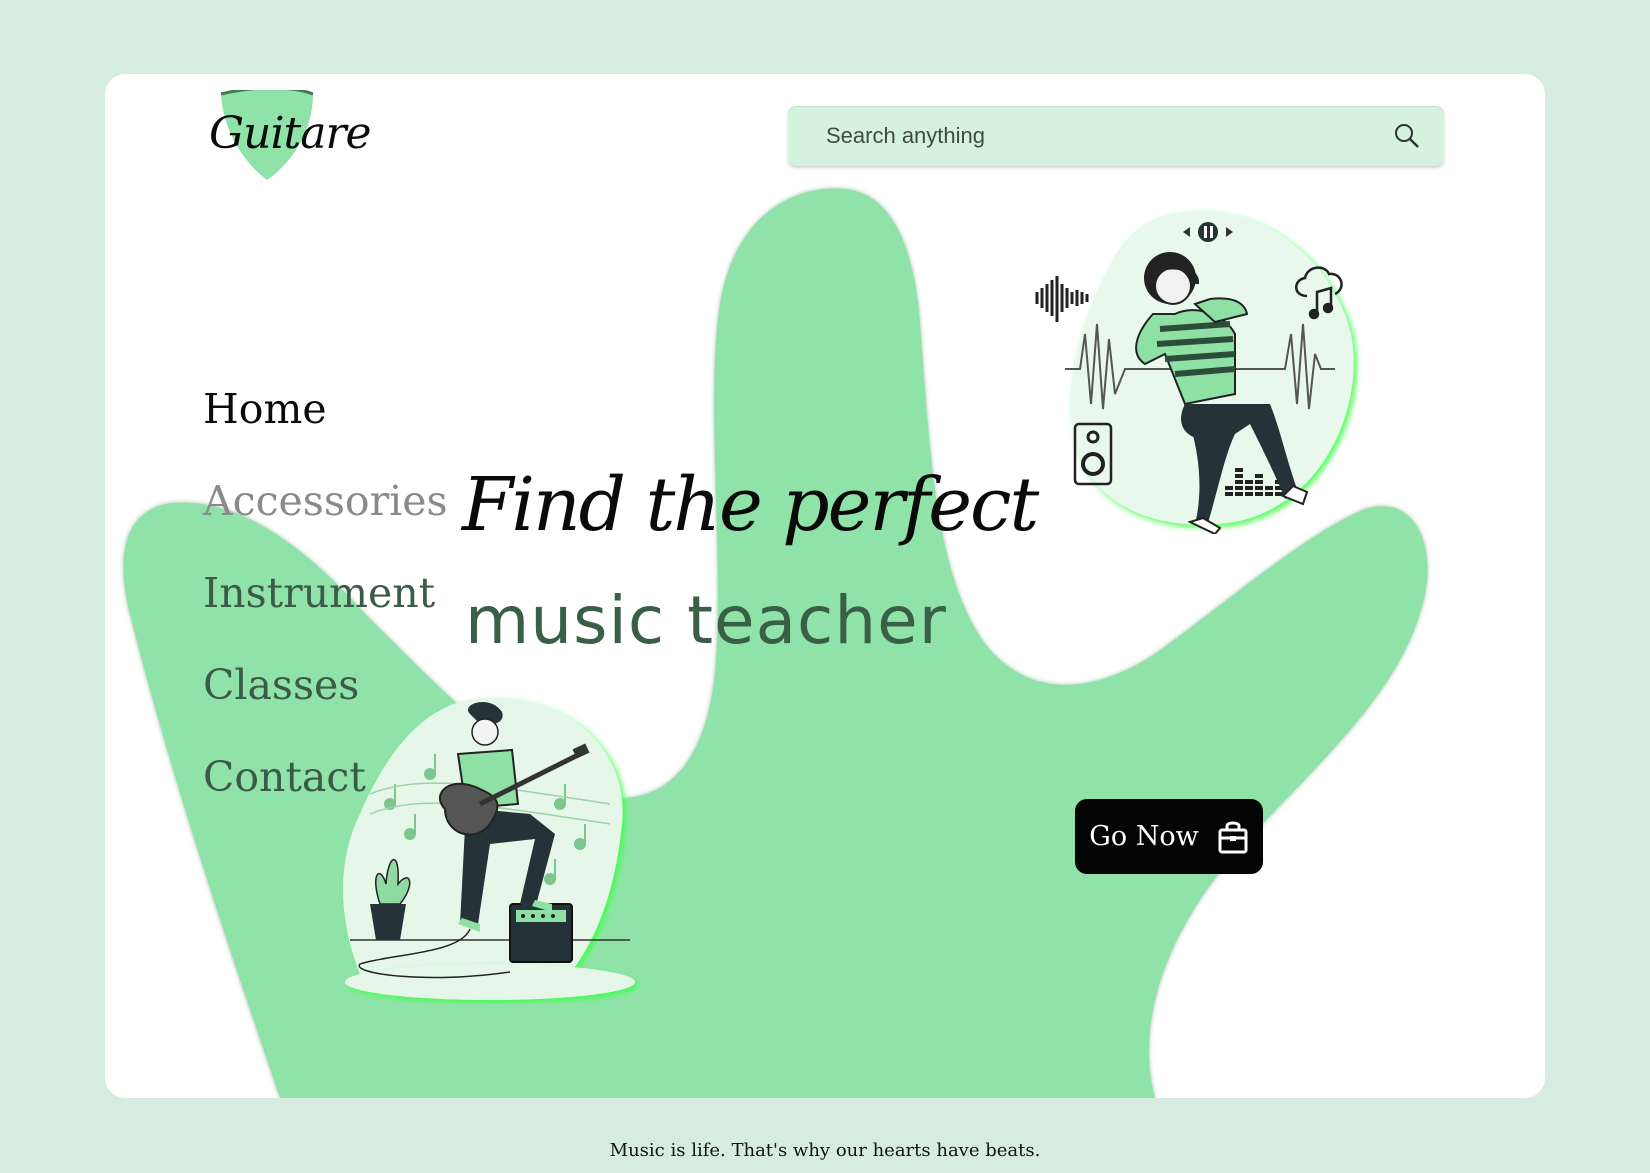 The image size is (1650, 1173). Describe the element at coordinates (489, 848) in the screenshot. I see `guitarist-illustration` at that location.